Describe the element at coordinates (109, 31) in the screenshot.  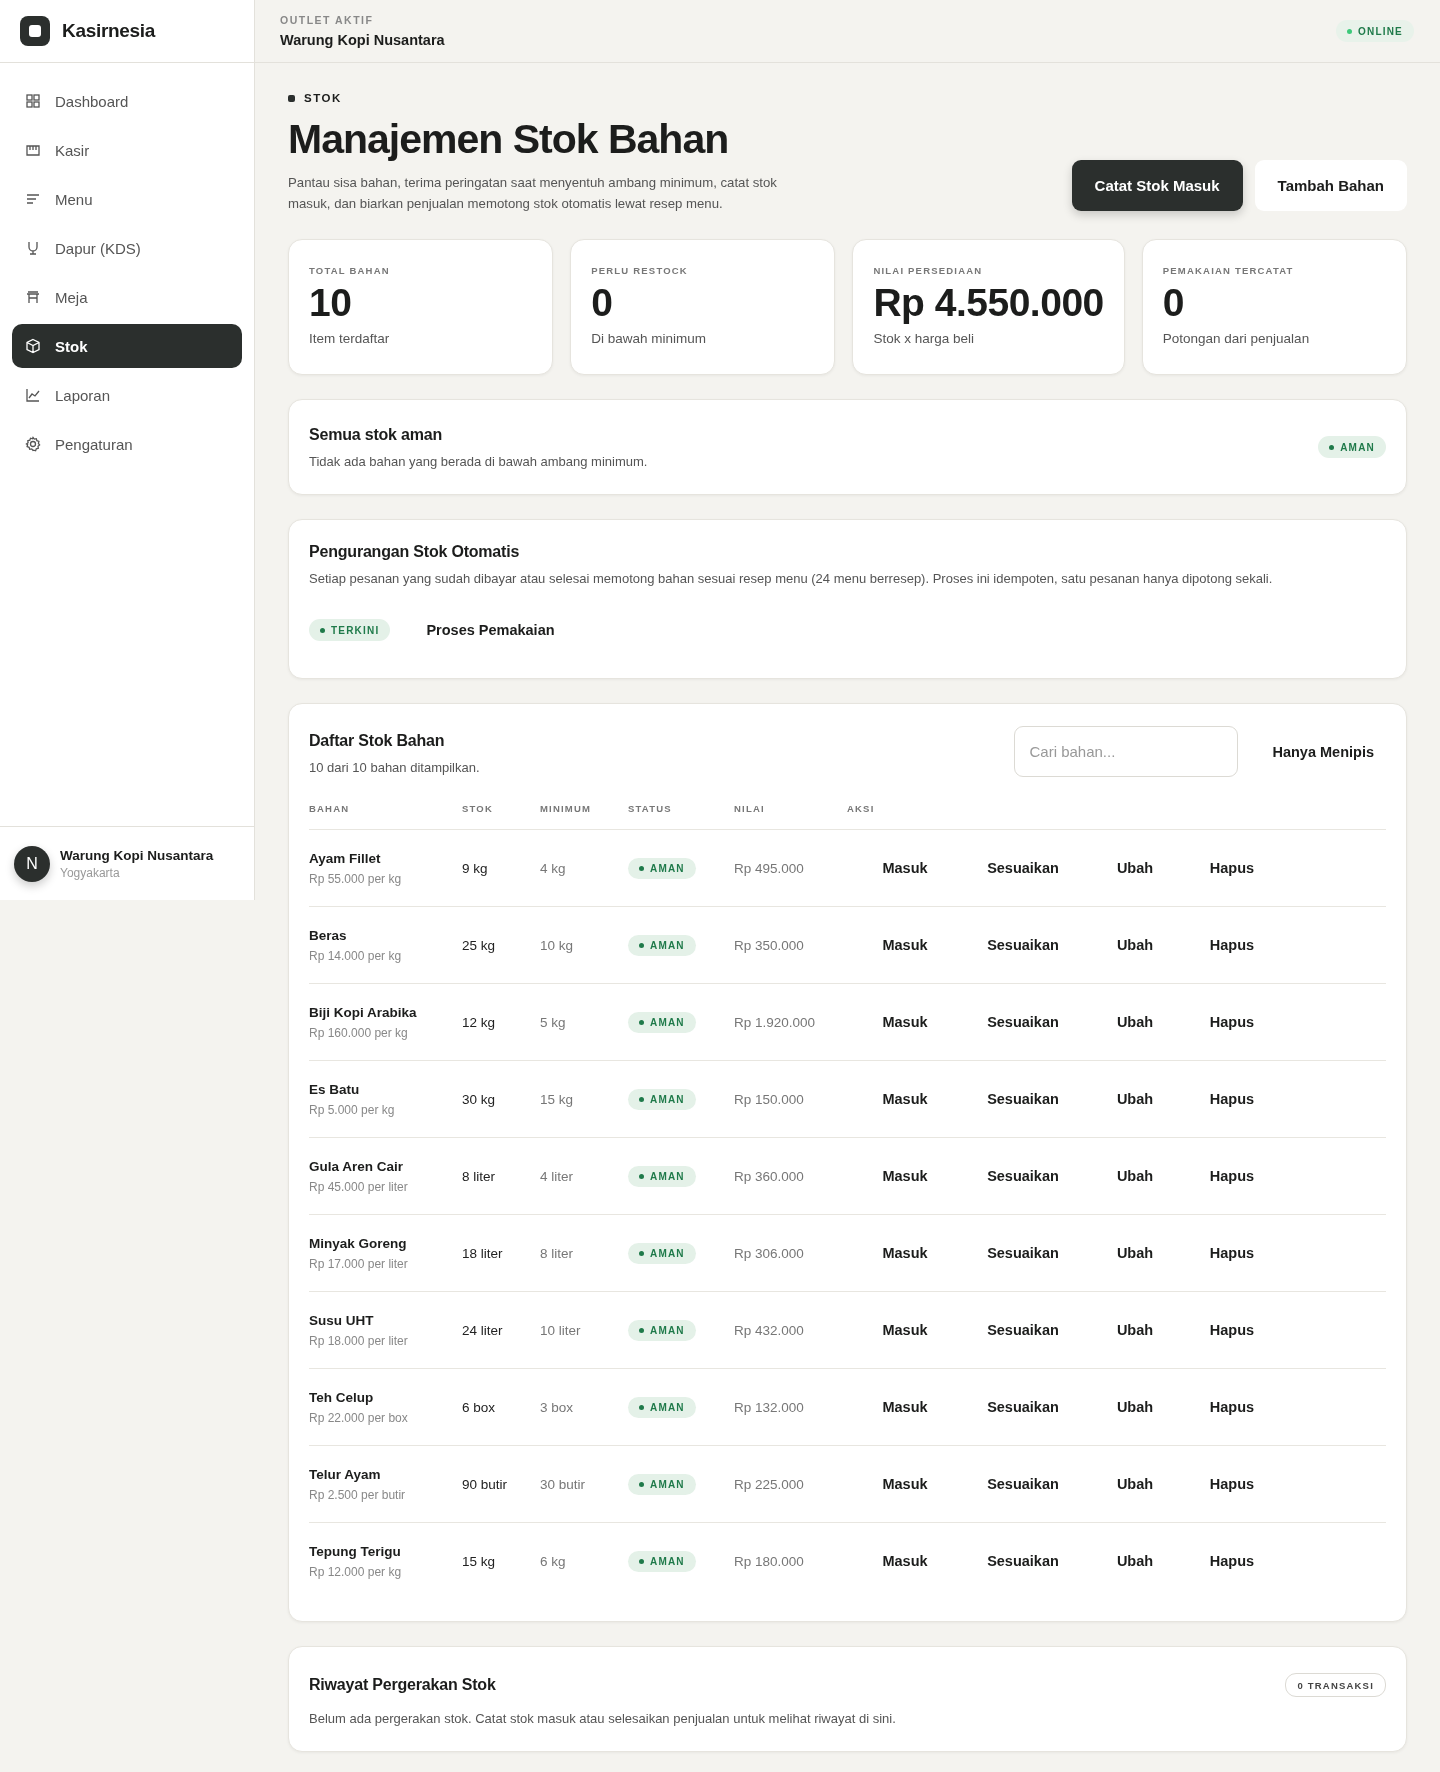
I see `brand-name: Kasirnesia` at that location.